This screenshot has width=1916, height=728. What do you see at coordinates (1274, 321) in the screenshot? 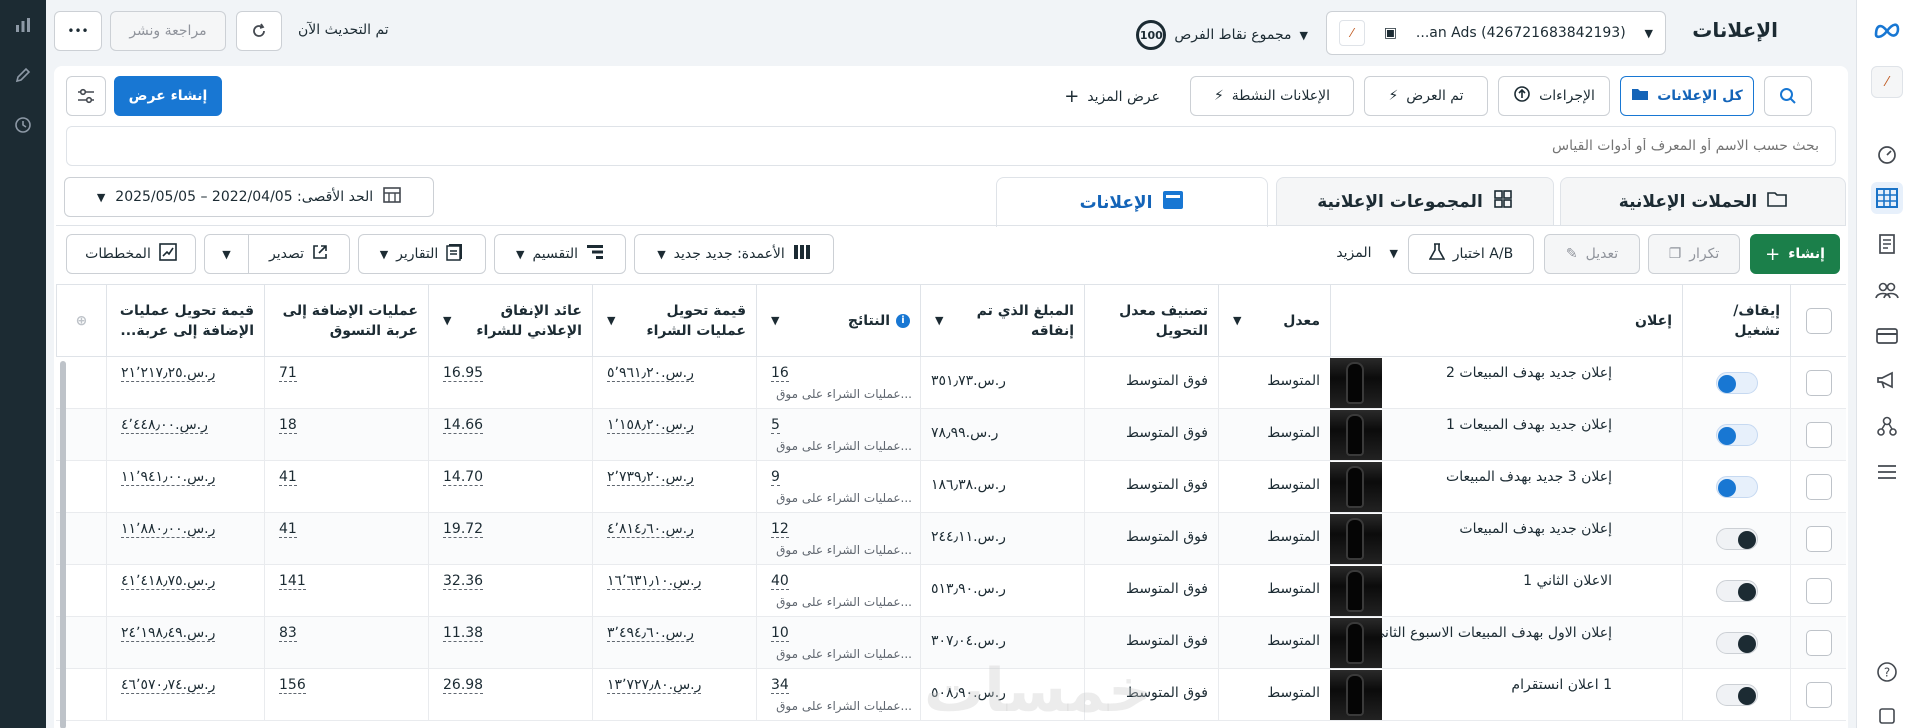
I see `column-header-rate: معدل ▼` at bounding box center [1274, 321].